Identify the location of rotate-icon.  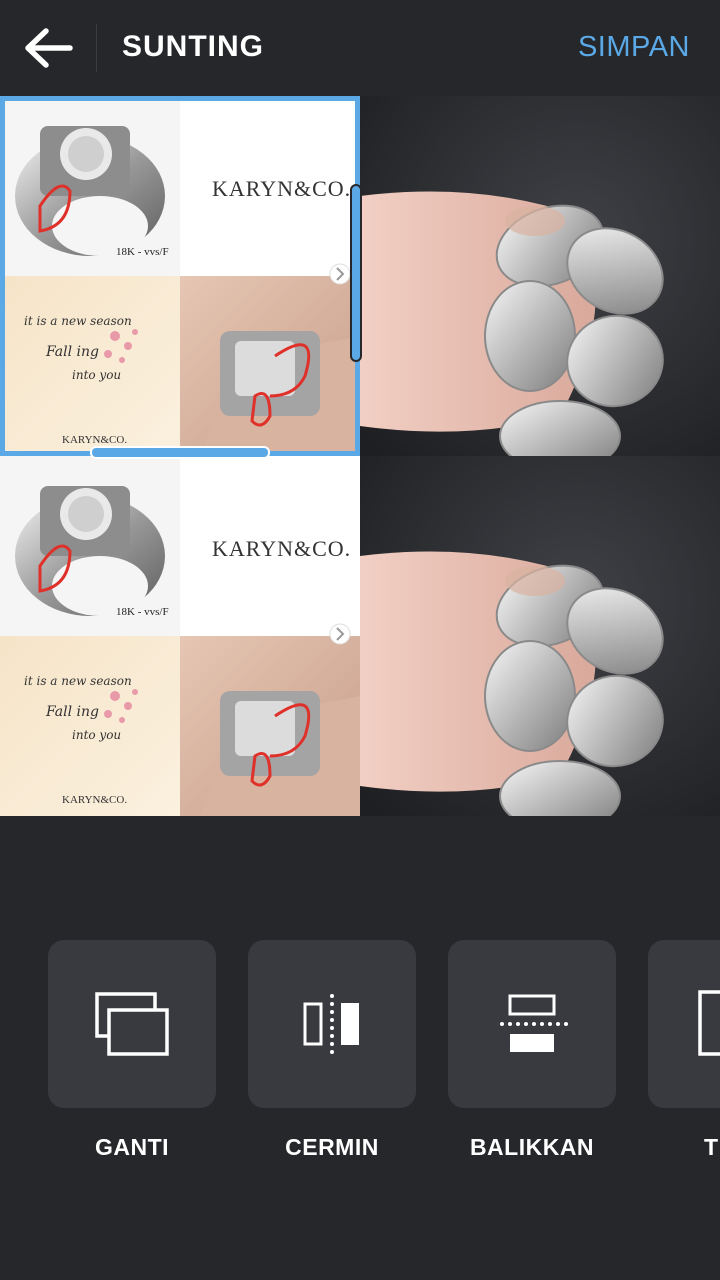
(709, 1023).